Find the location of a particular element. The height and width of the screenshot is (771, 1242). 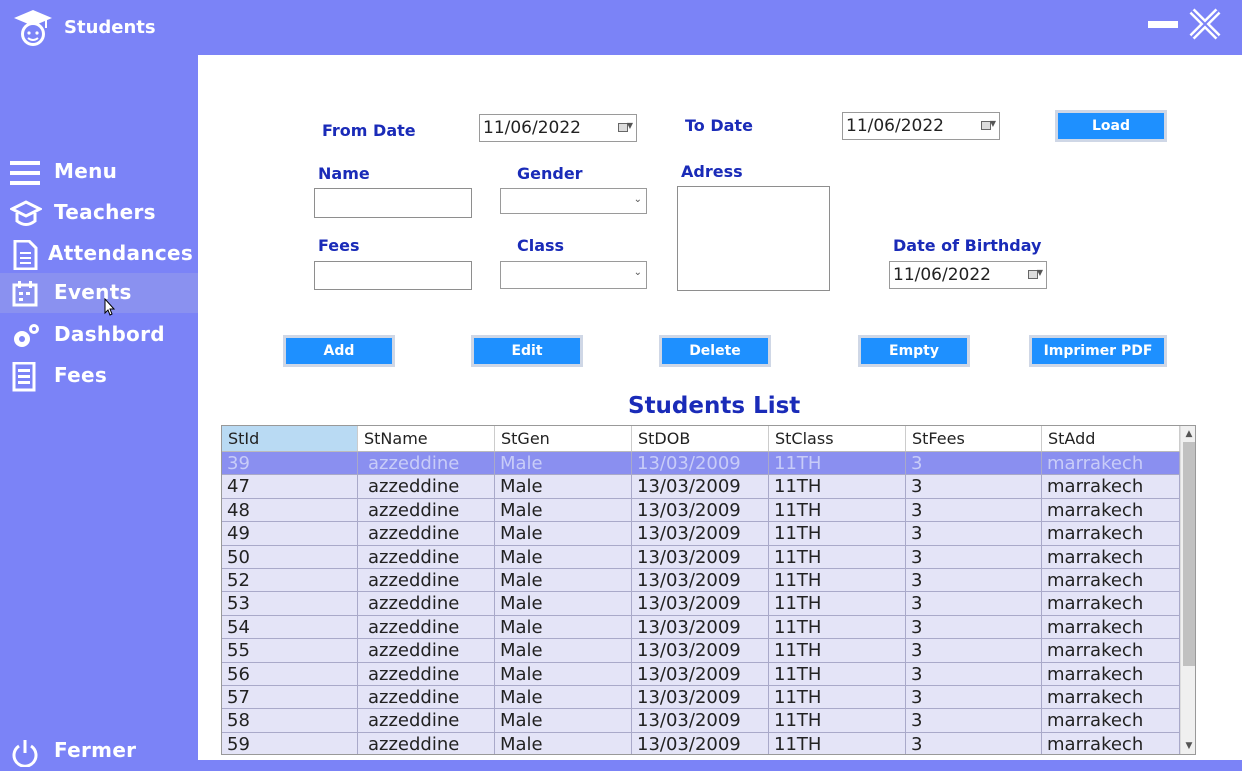

load-button: Load is located at coordinates (1111, 126).